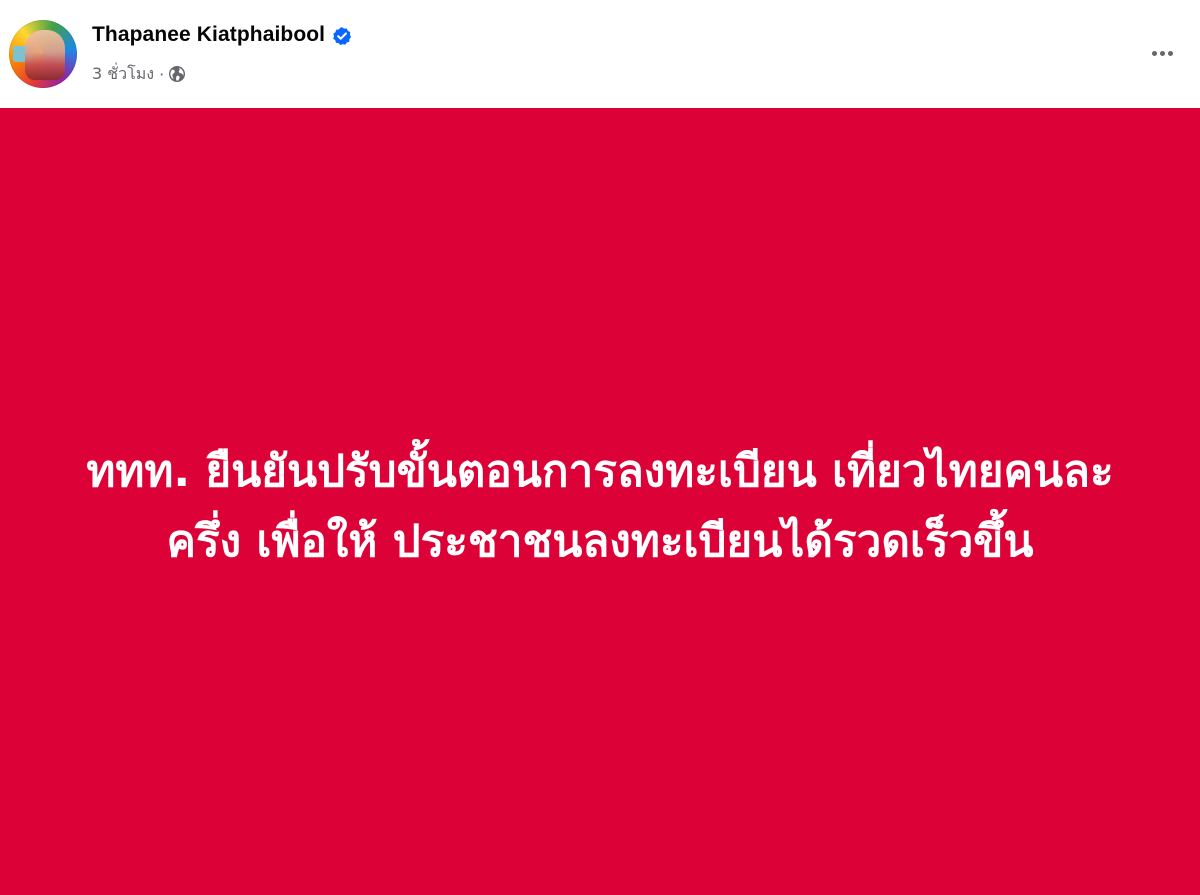 This screenshot has width=1200, height=895. I want to click on author-row: Thapanee Kiatphaibool, so click(222, 35).